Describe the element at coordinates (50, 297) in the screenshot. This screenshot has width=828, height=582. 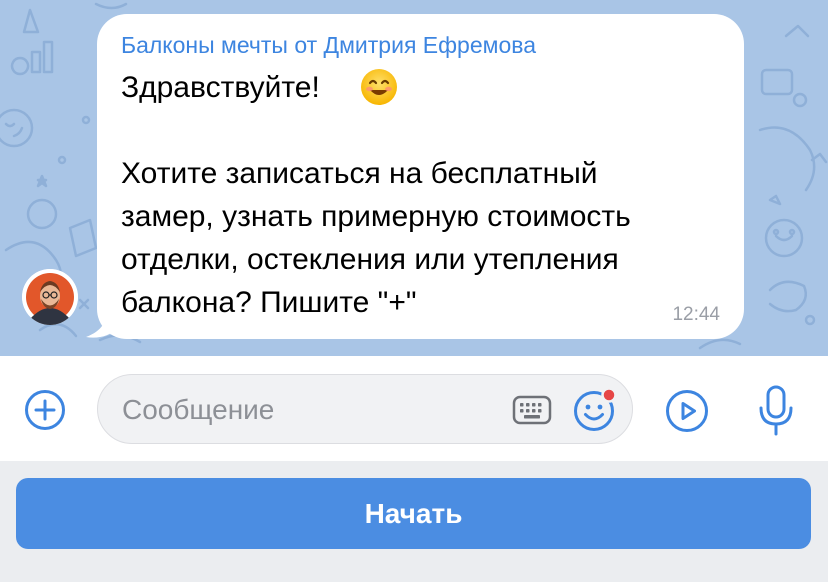
I see `sender-avatar` at that location.